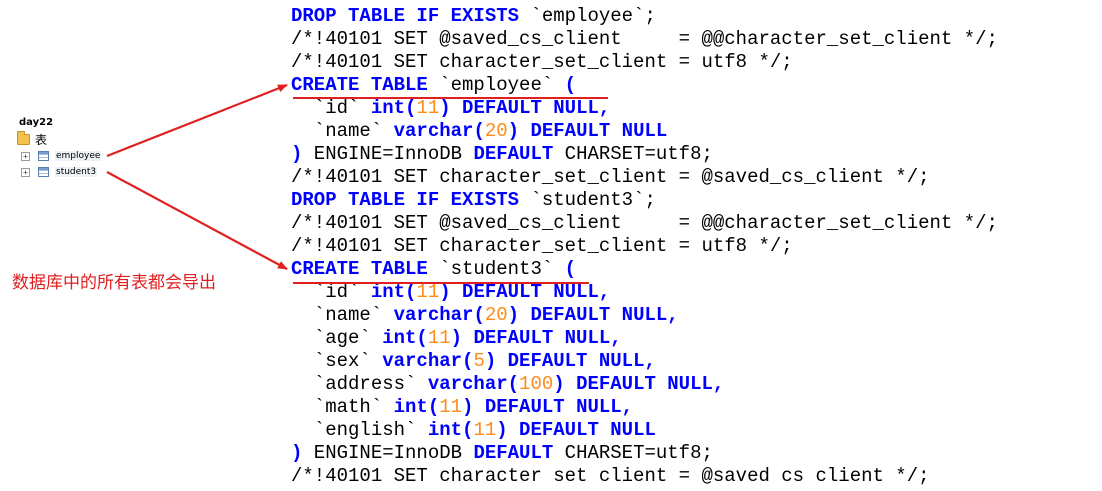 The width and height of the screenshot is (1102, 491). Describe the element at coordinates (60, 245) in the screenshot. I see `object-tree: day22 表 + employee + student3` at that location.